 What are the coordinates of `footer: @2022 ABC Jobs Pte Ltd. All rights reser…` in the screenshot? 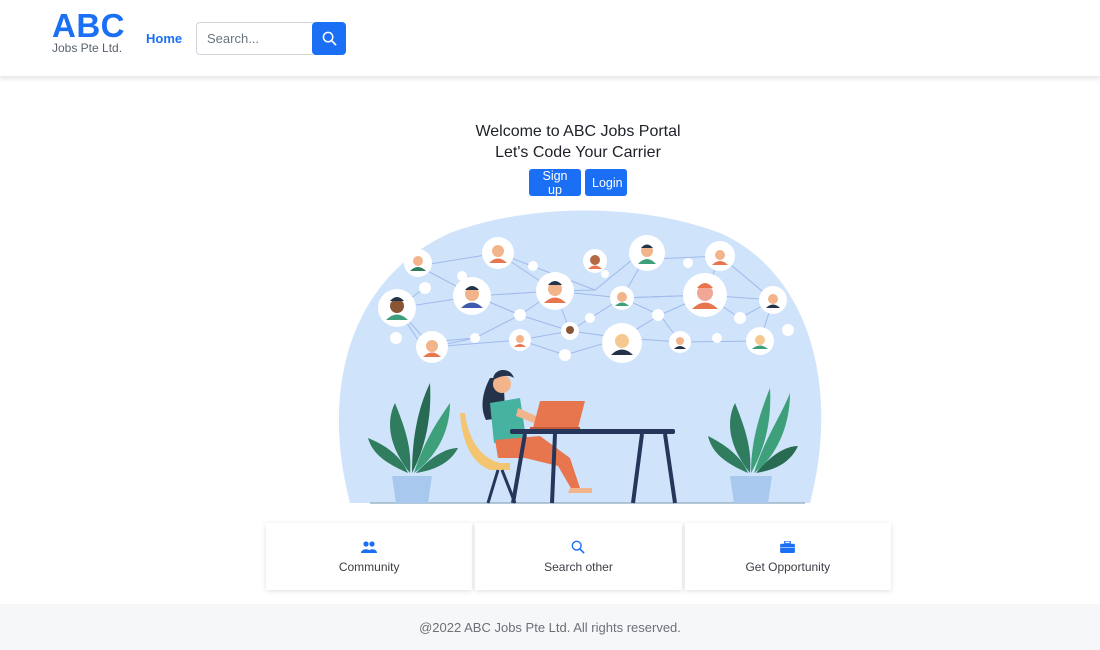 It's located at (550, 627).